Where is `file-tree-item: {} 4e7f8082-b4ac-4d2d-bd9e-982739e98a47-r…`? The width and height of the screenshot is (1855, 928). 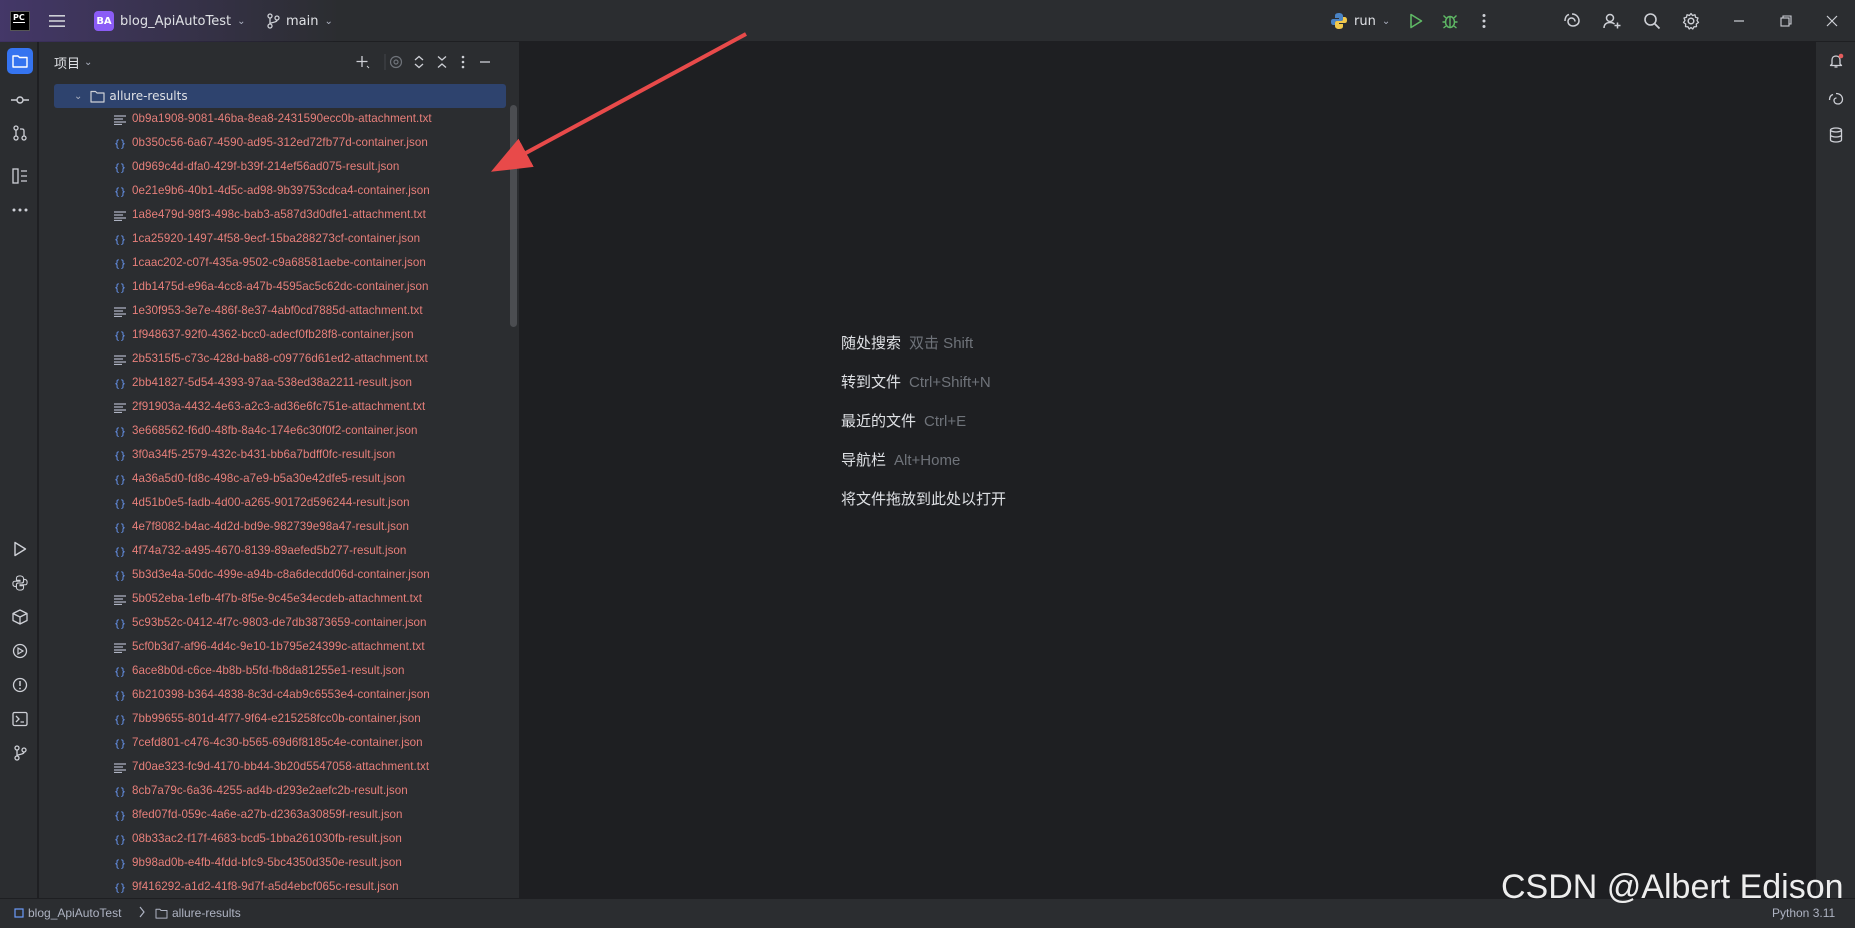 file-tree-item: {} 4e7f8082-b4ac-4d2d-bd9e-982739e98a47-r… is located at coordinates (274, 528).